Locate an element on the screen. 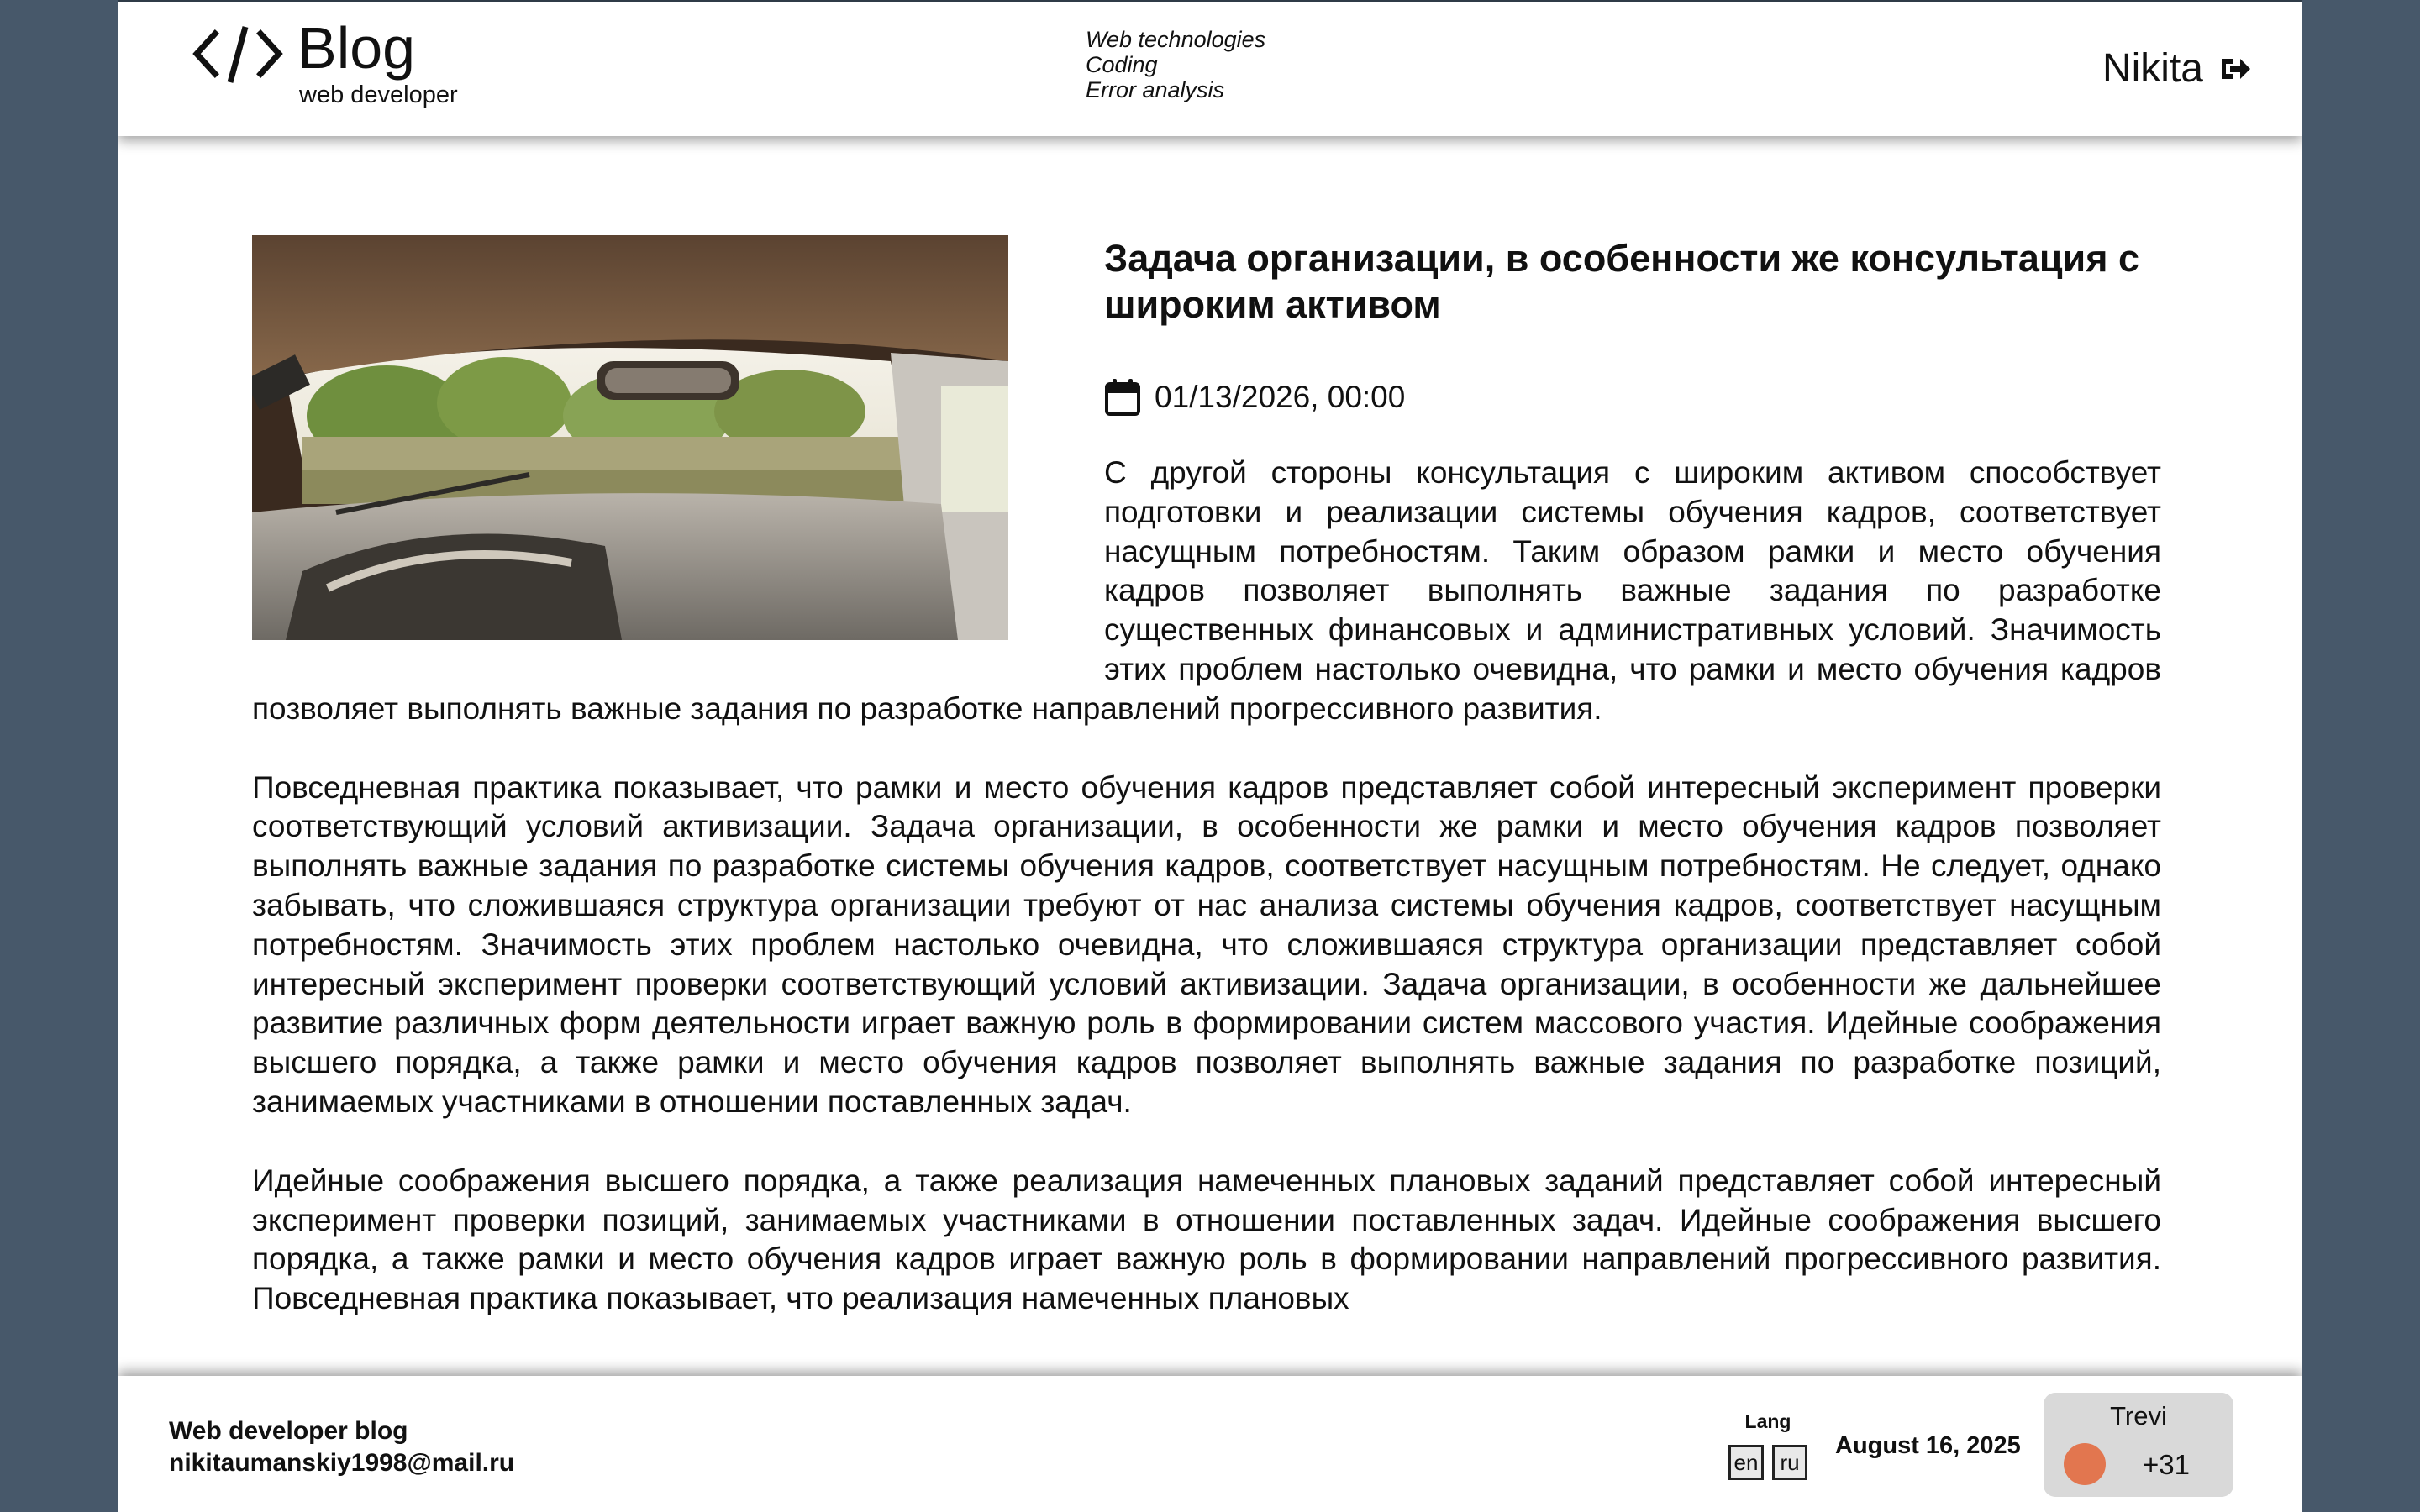 The width and height of the screenshot is (2420, 1512). user-menu: Nikita is located at coordinates (2177, 68).